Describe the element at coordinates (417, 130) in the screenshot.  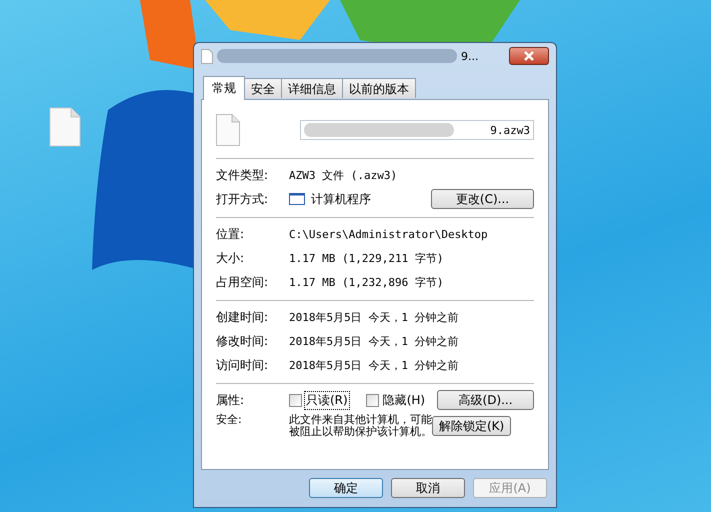
I see `file-name-field: 9.azw3` at that location.